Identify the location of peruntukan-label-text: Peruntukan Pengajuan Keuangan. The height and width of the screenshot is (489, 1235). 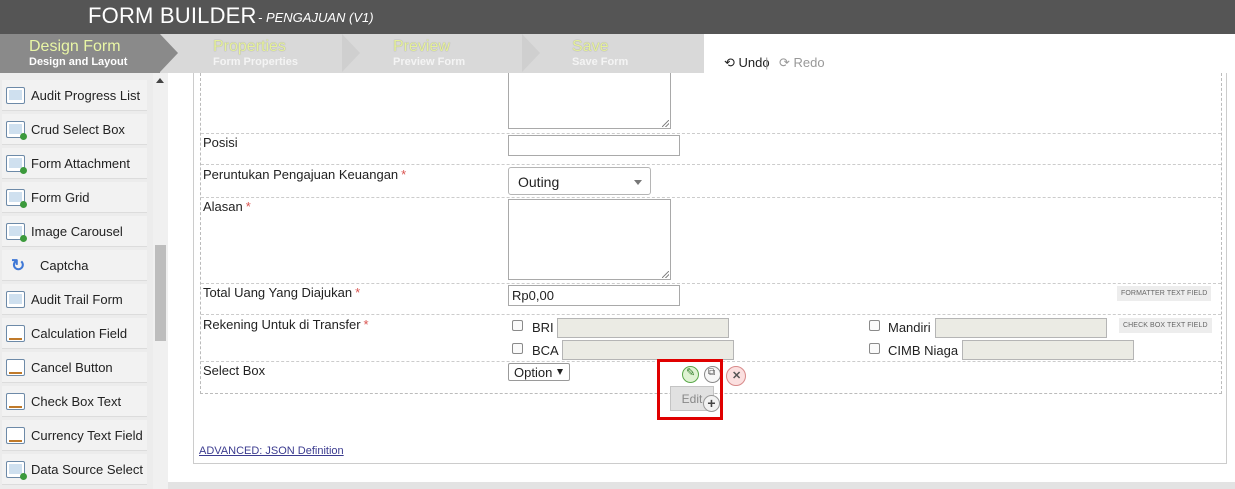
(301, 174).